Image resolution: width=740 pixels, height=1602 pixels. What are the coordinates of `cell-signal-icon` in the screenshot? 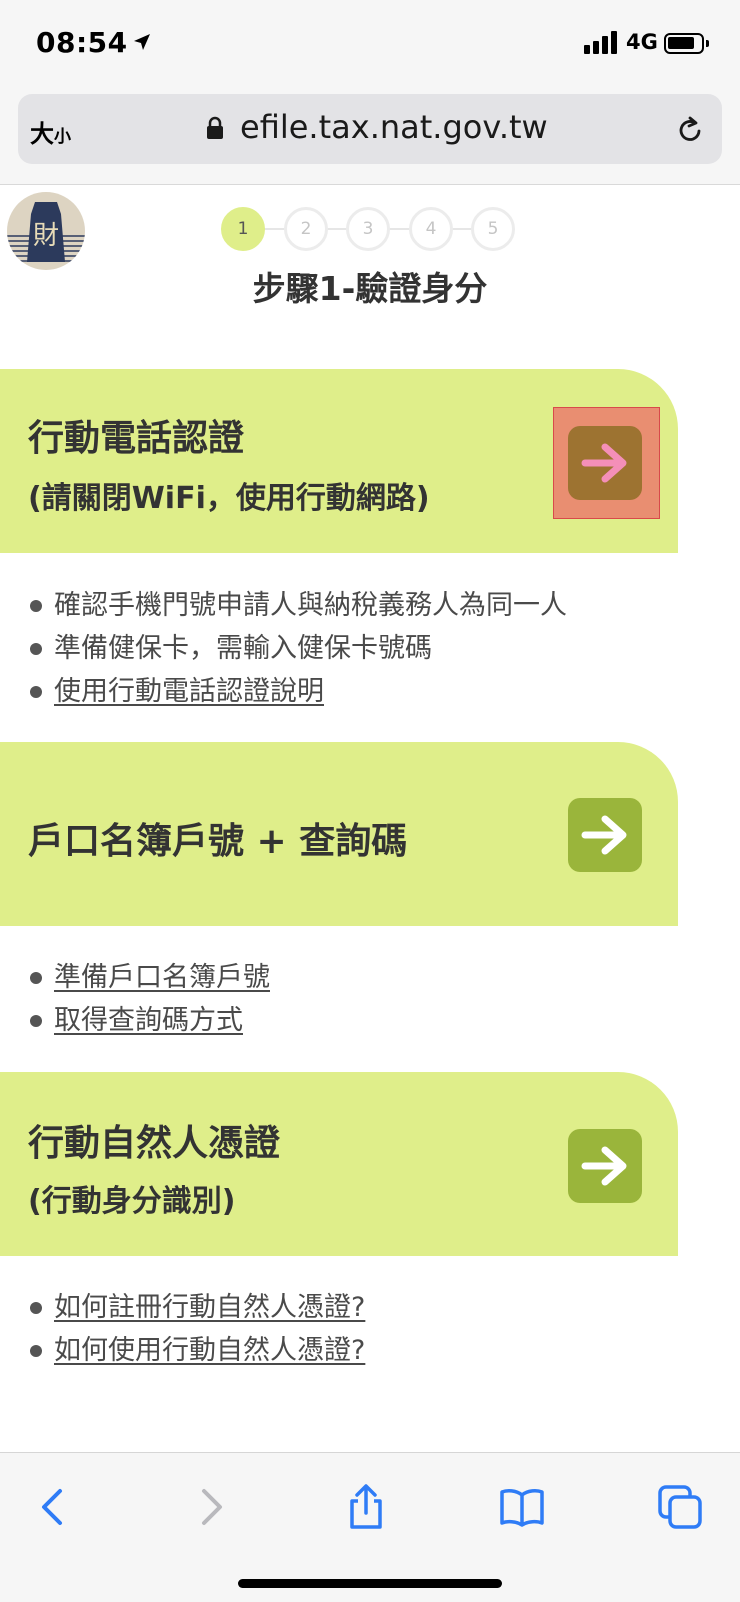 It's located at (600, 42).